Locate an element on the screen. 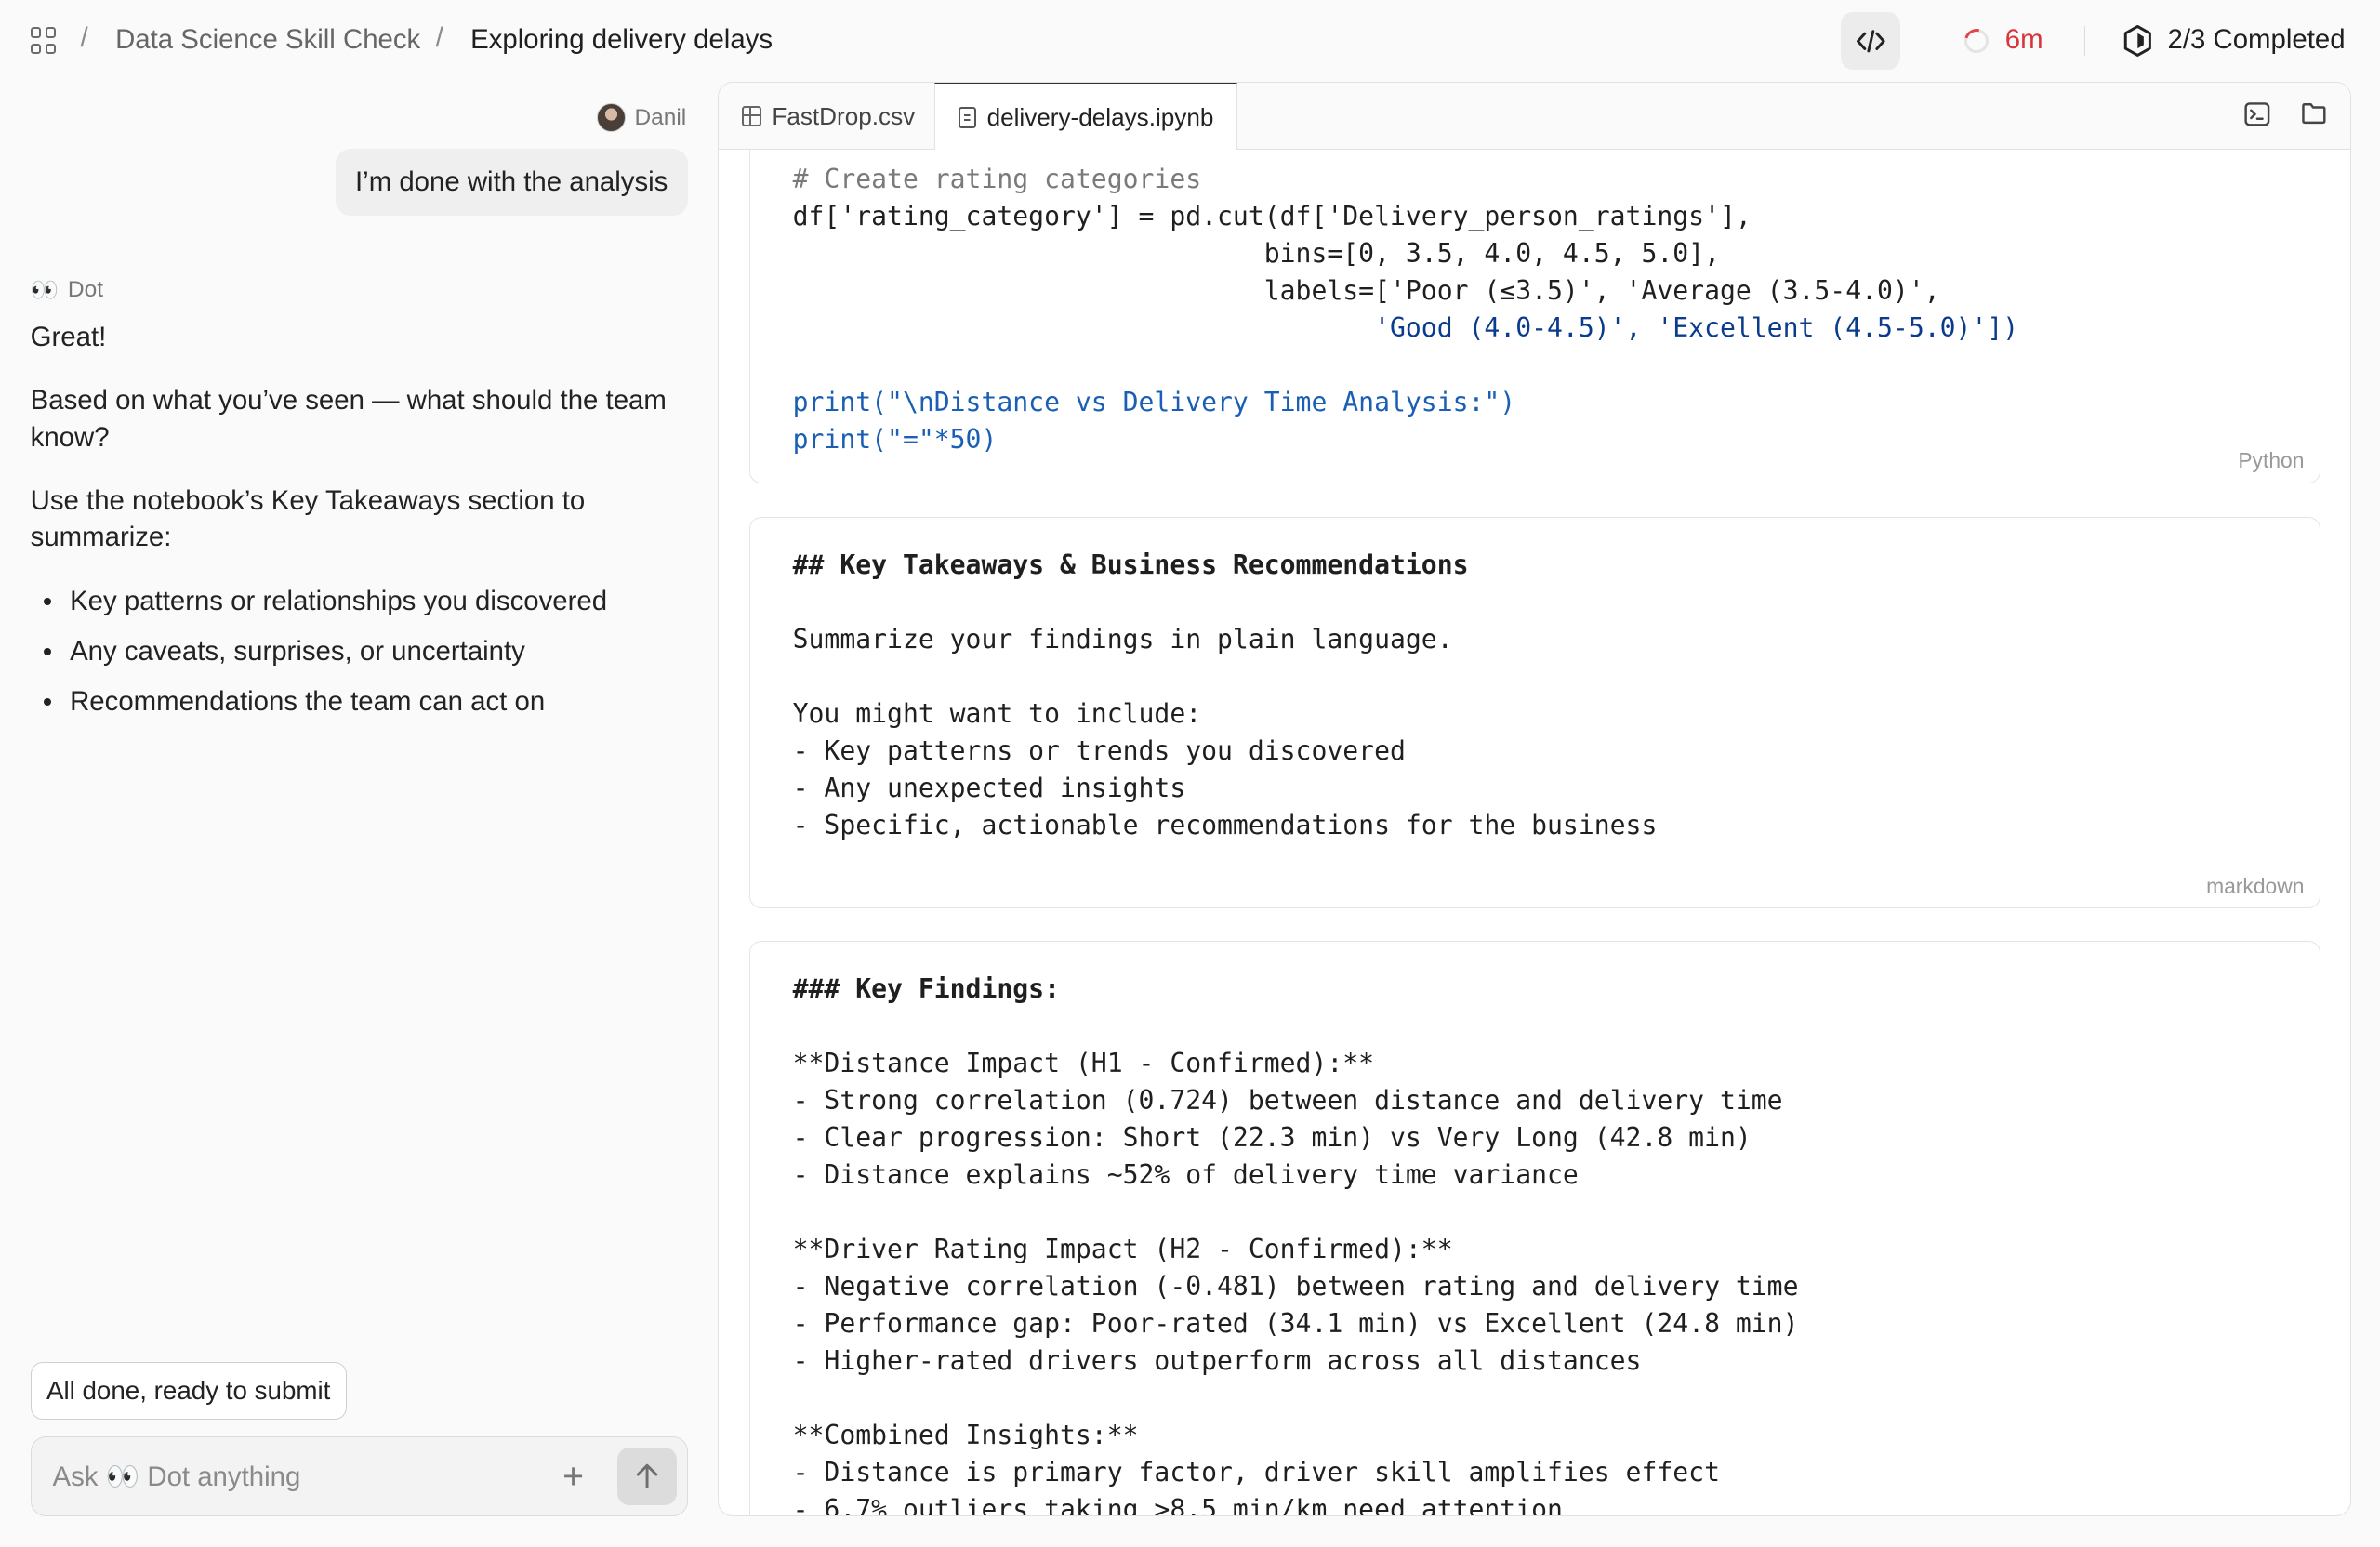 This screenshot has width=2380, height=1547. tab-fastdrop-csv: FastDrop.csv is located at coordinates (828, 116).